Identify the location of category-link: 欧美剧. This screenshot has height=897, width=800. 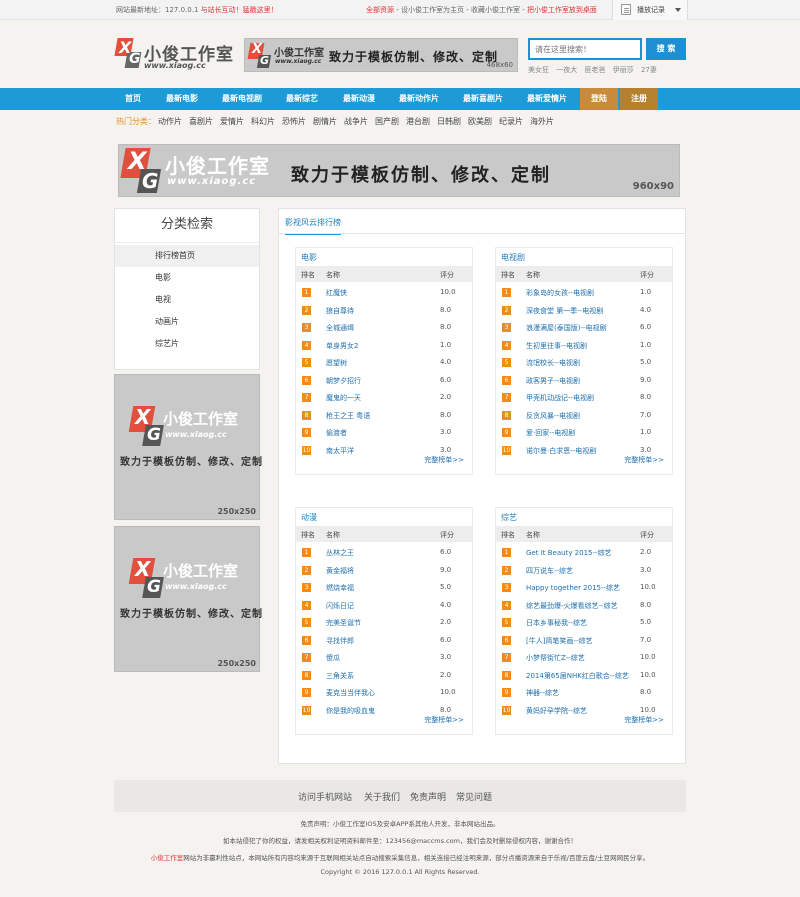
(480, 121).